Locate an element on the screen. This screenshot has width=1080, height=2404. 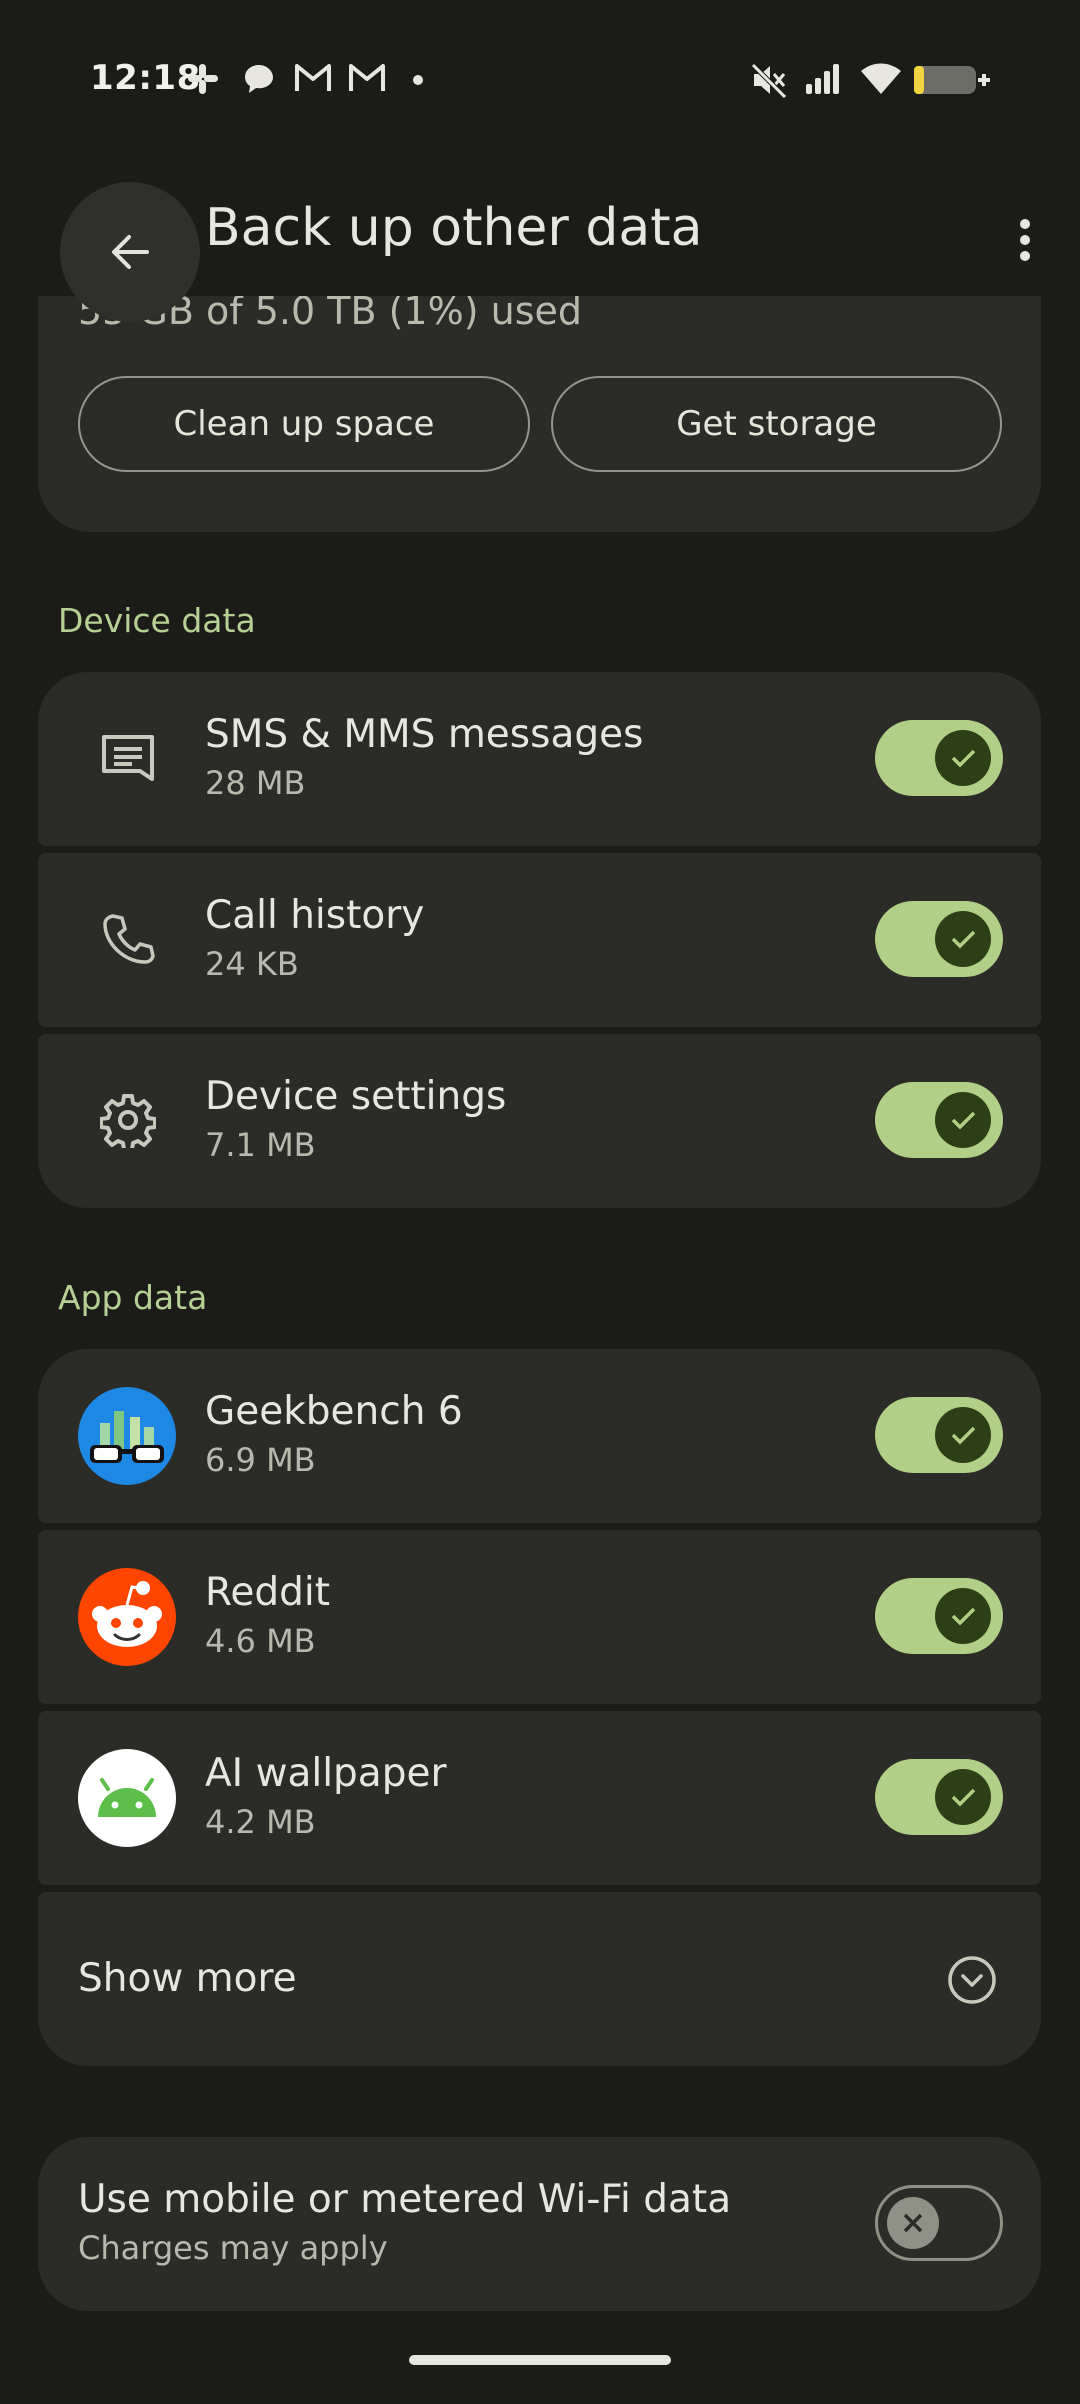
page-title: Back up other data is located at coordinates (454, 228).